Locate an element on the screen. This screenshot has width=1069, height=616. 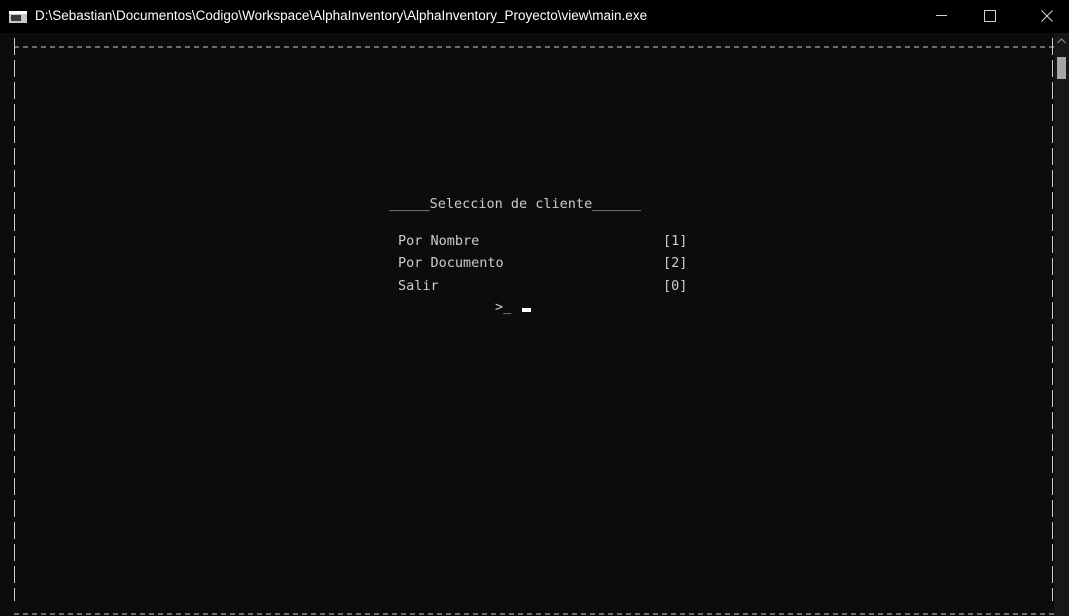
console-app-icon is located at coordinates (18, 17).